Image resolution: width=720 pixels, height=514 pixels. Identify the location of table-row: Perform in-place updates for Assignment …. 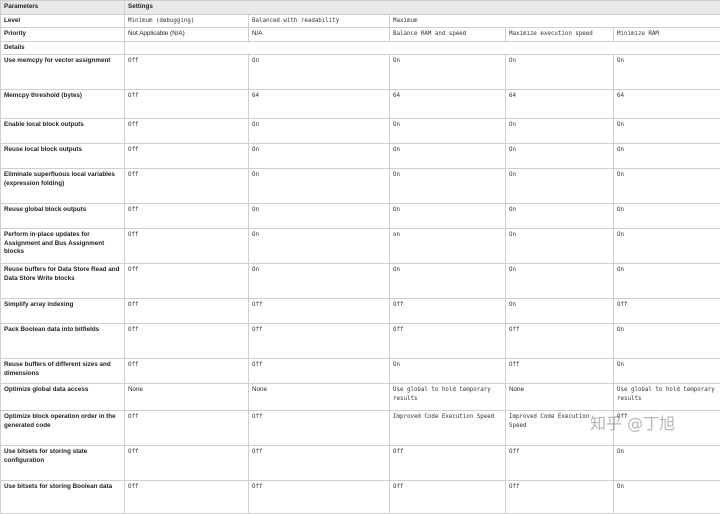
(360, 246).